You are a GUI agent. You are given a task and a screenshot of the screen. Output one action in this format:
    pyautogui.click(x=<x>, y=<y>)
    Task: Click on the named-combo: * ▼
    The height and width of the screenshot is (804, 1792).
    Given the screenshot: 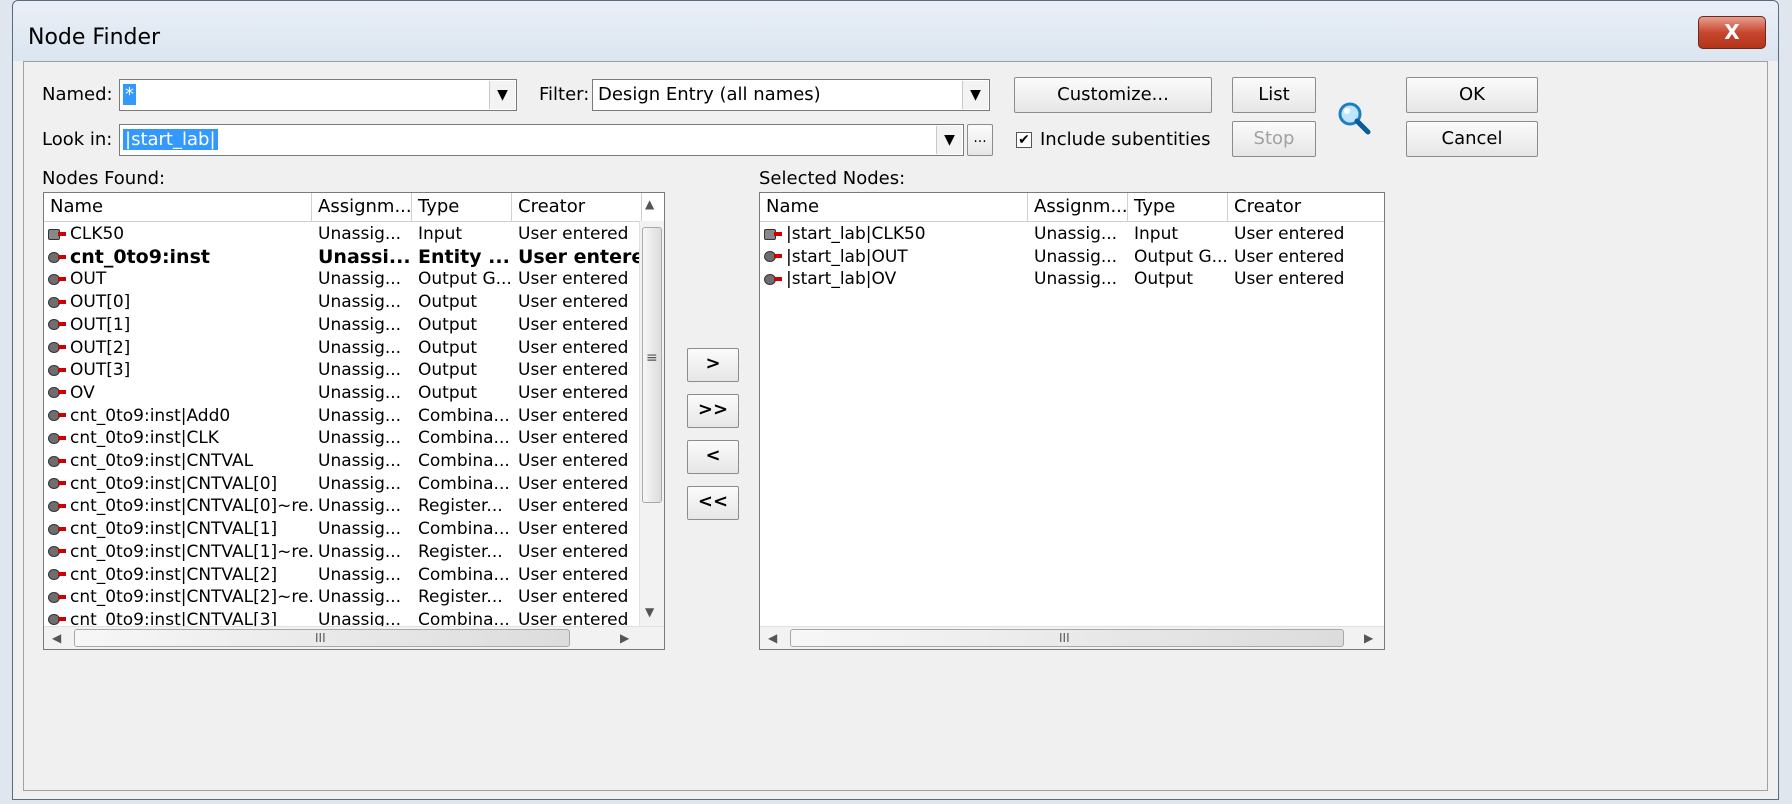 What is the action you would take?
    pyautogui.click(x=318, y=95)
    